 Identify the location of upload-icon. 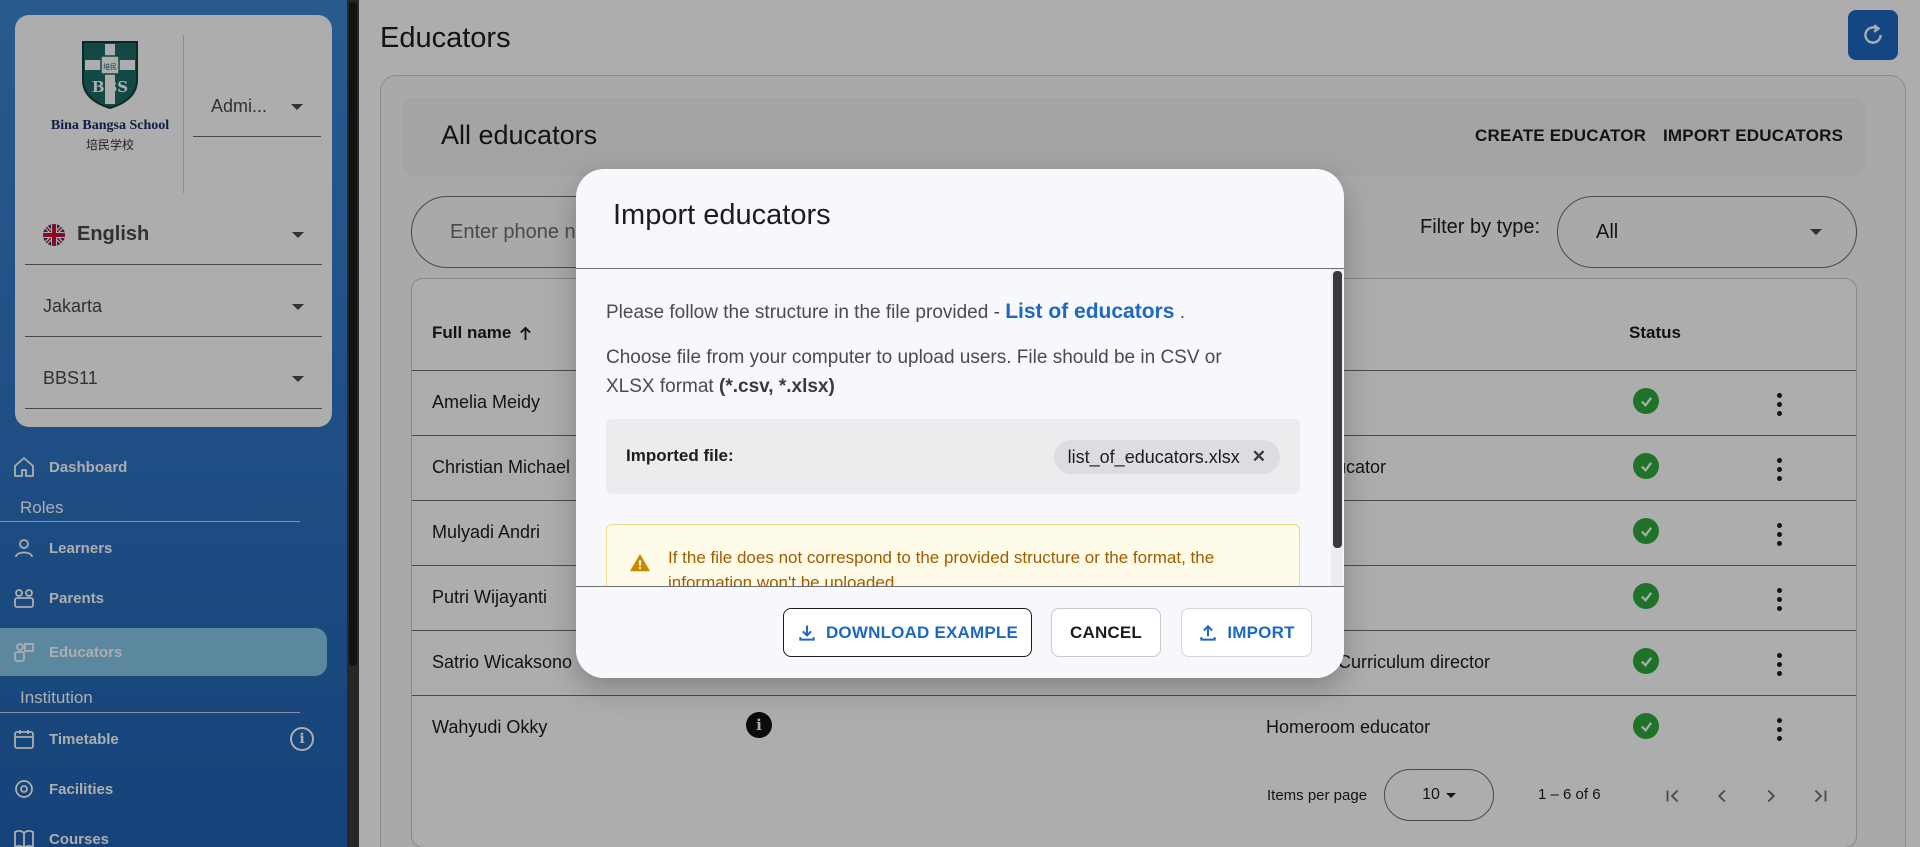
(1208, 632).